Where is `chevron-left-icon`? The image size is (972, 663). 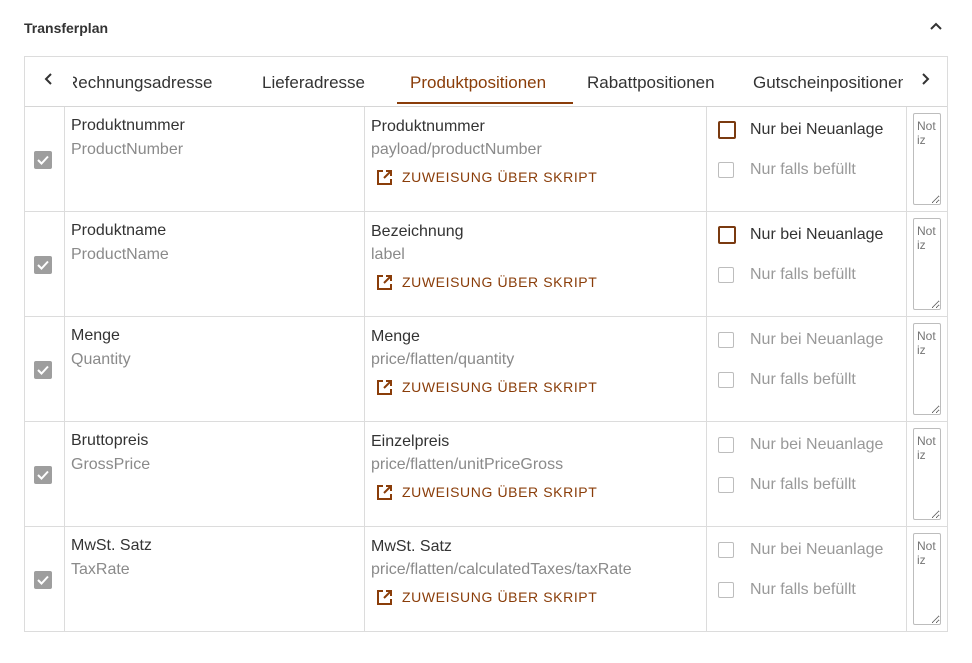
chevron-left-icon is located at coordinates (49, 81).